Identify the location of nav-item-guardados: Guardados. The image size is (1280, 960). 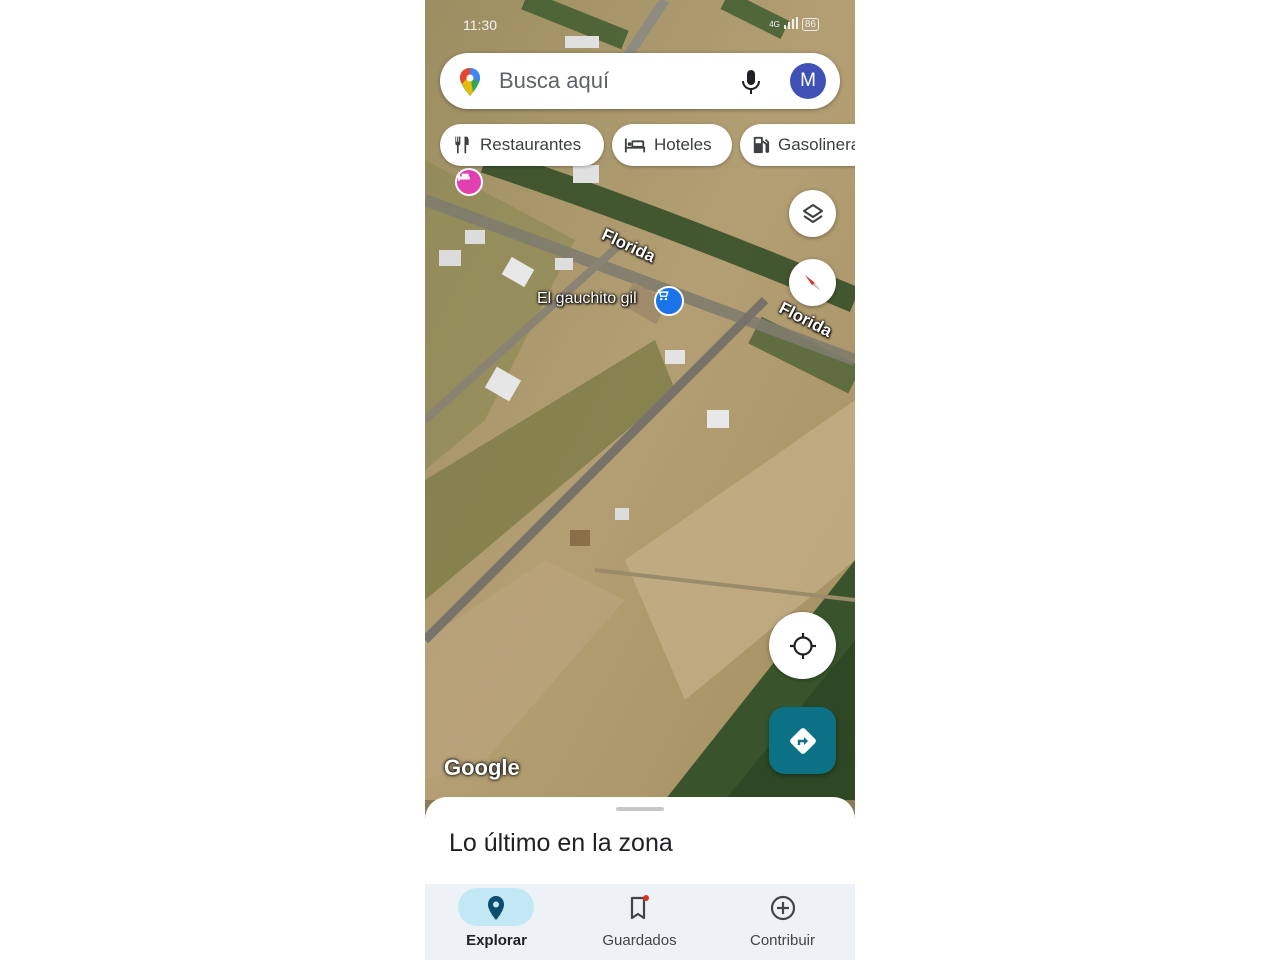
(639, 922).